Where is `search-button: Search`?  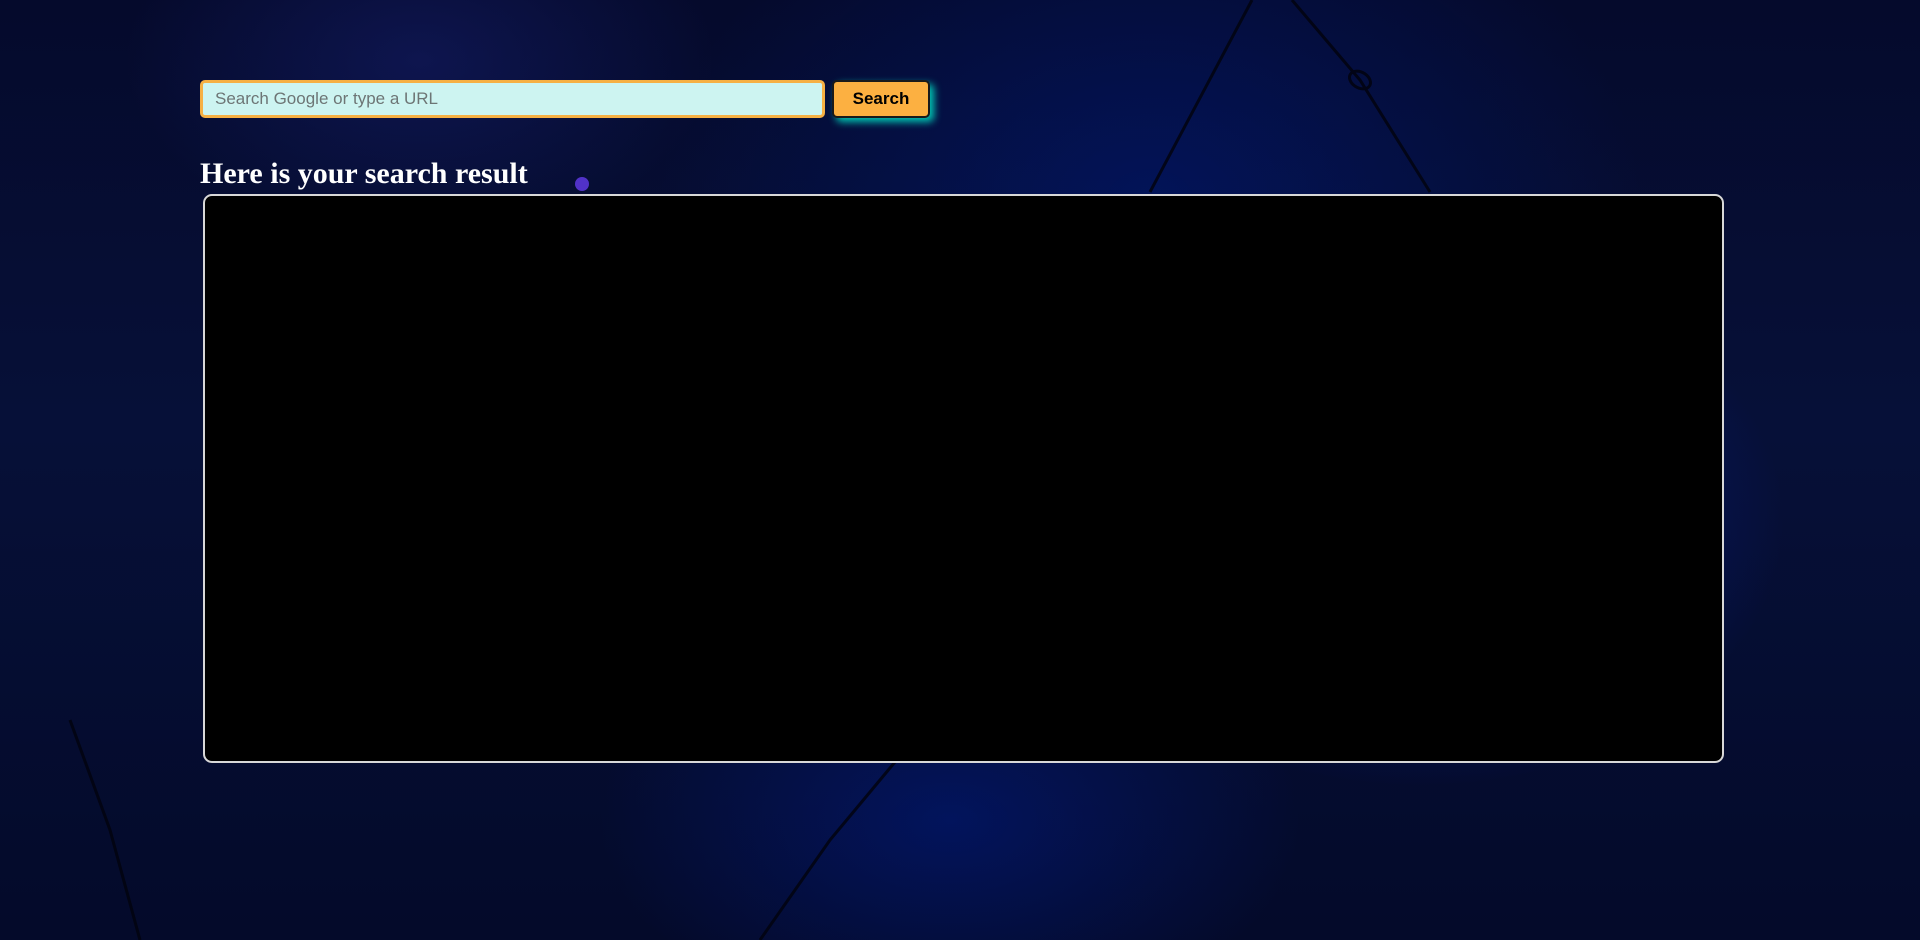 search-button: Search is located at coordinates (881, 99).